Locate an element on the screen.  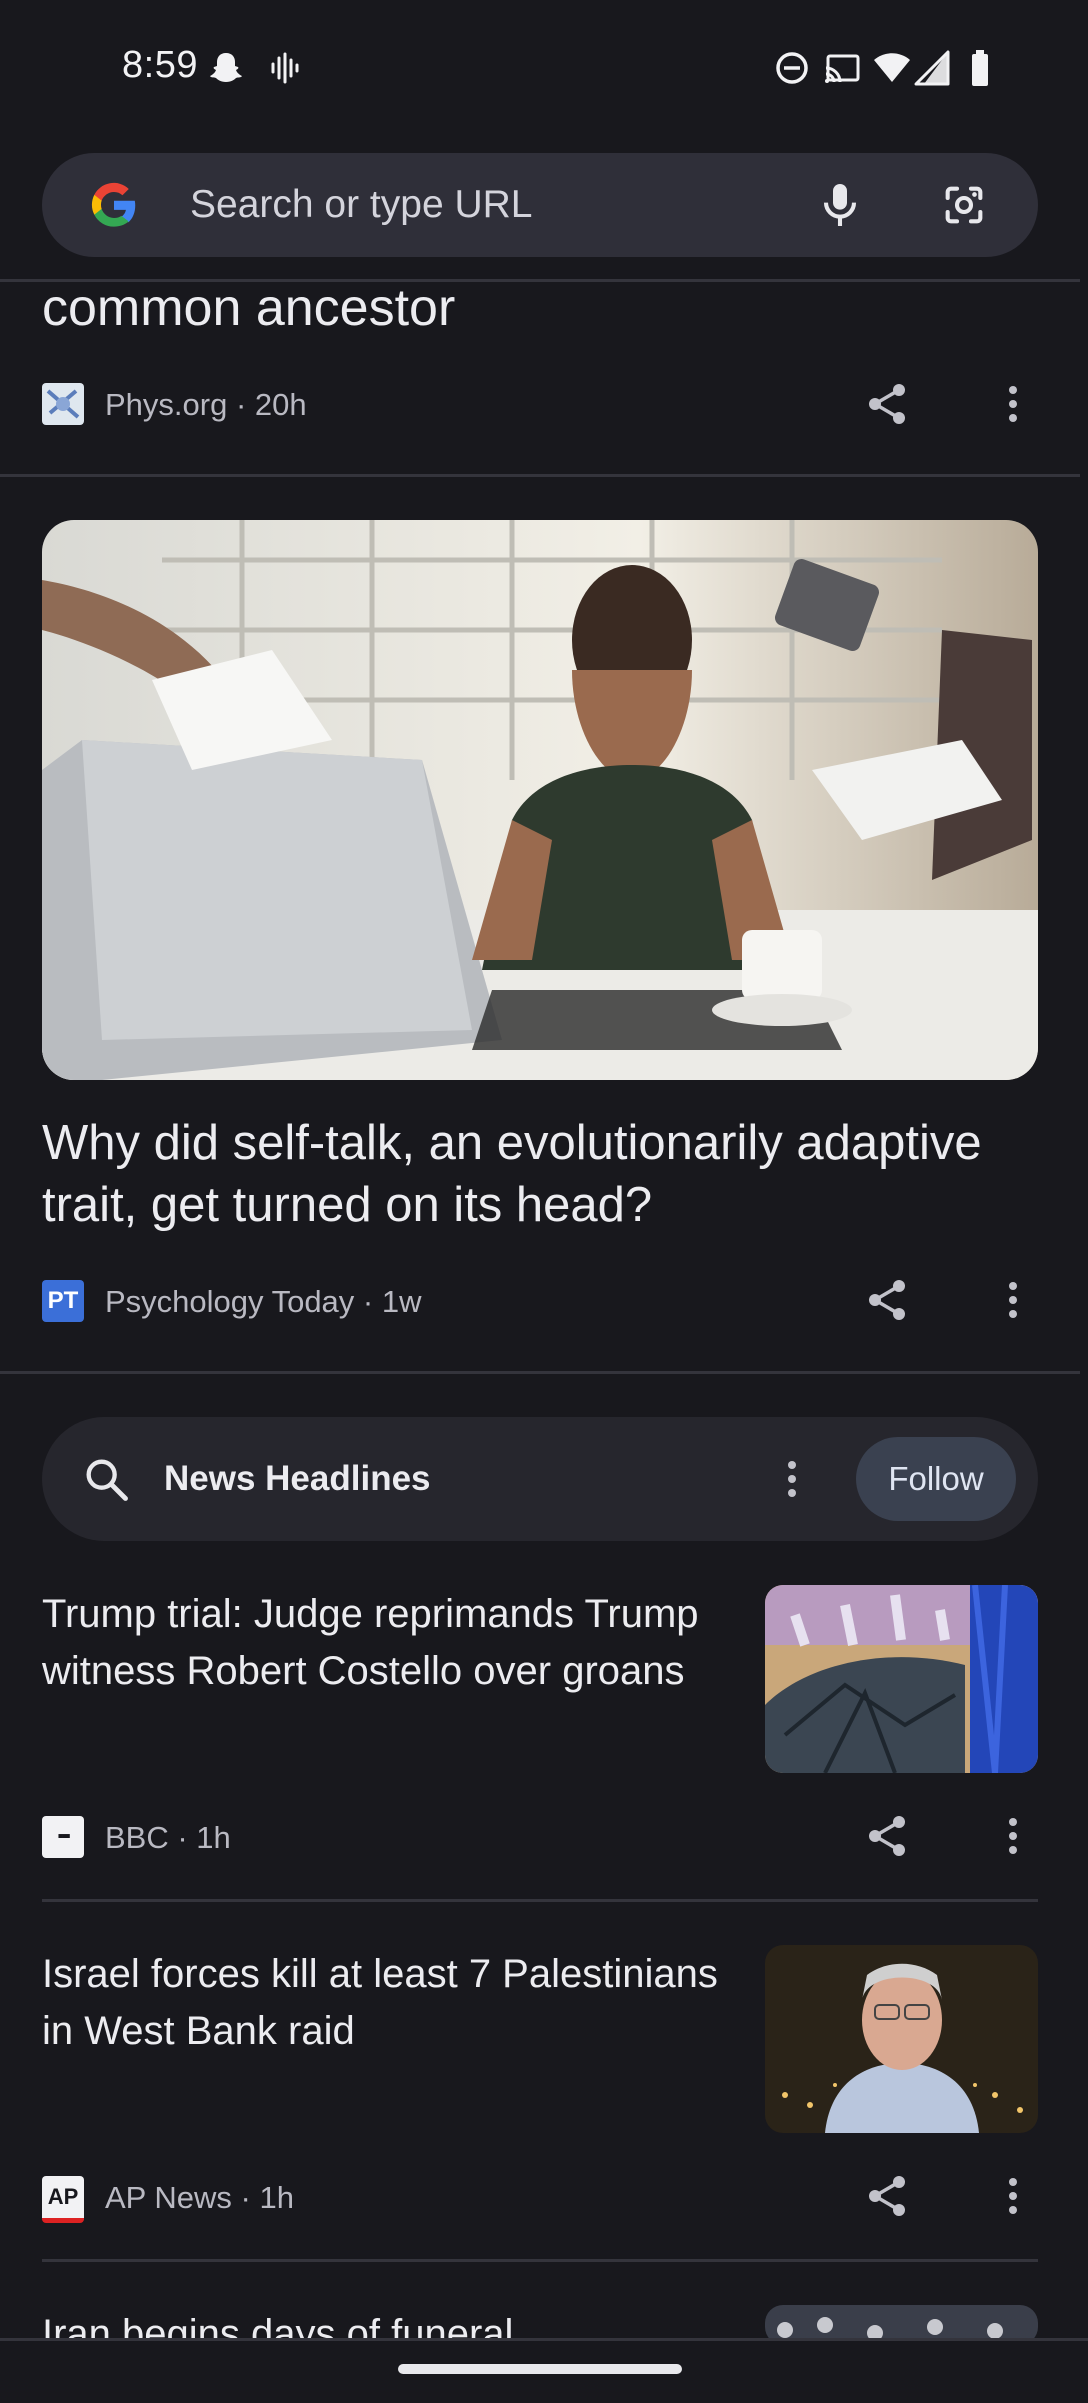
omnibox-search-bar: Search or type URL is located at coordinates (540, 205).